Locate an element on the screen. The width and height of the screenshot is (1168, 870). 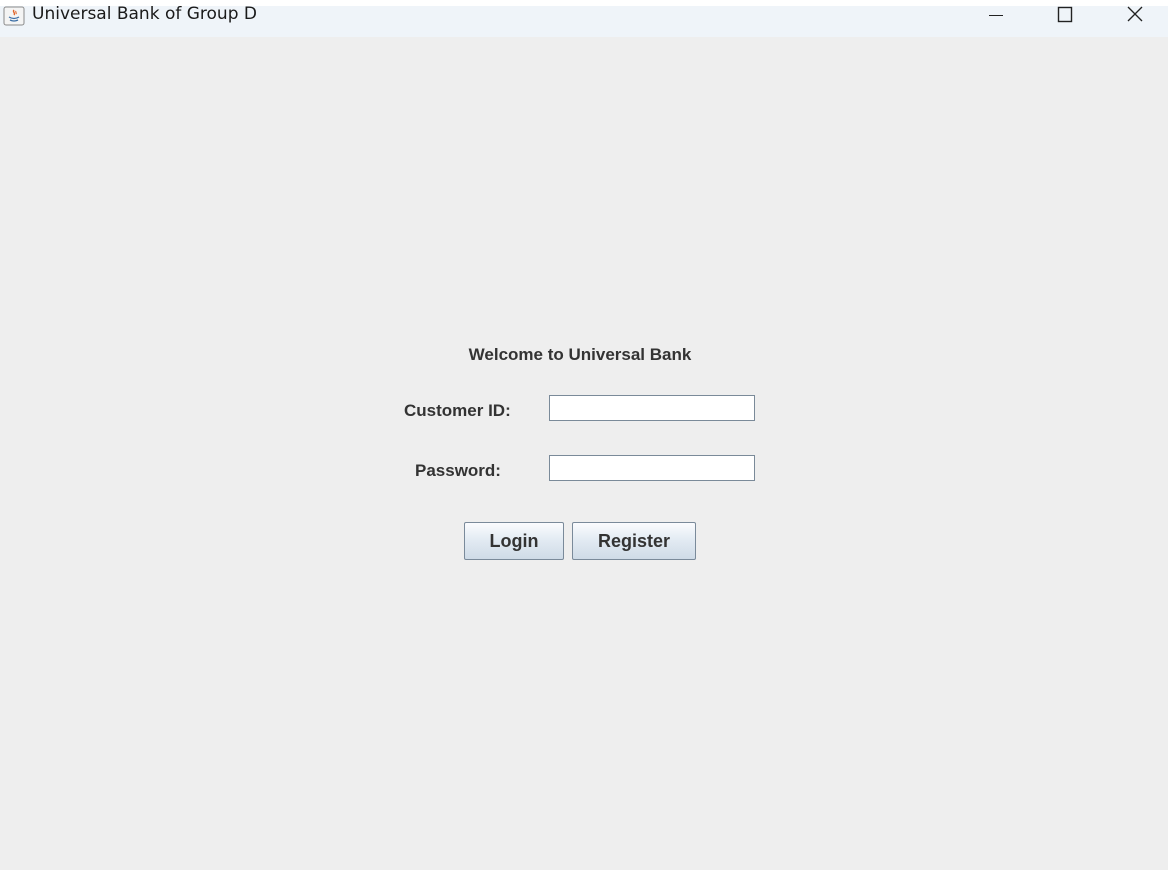
close-icon is located at coordinates (1135, 15).